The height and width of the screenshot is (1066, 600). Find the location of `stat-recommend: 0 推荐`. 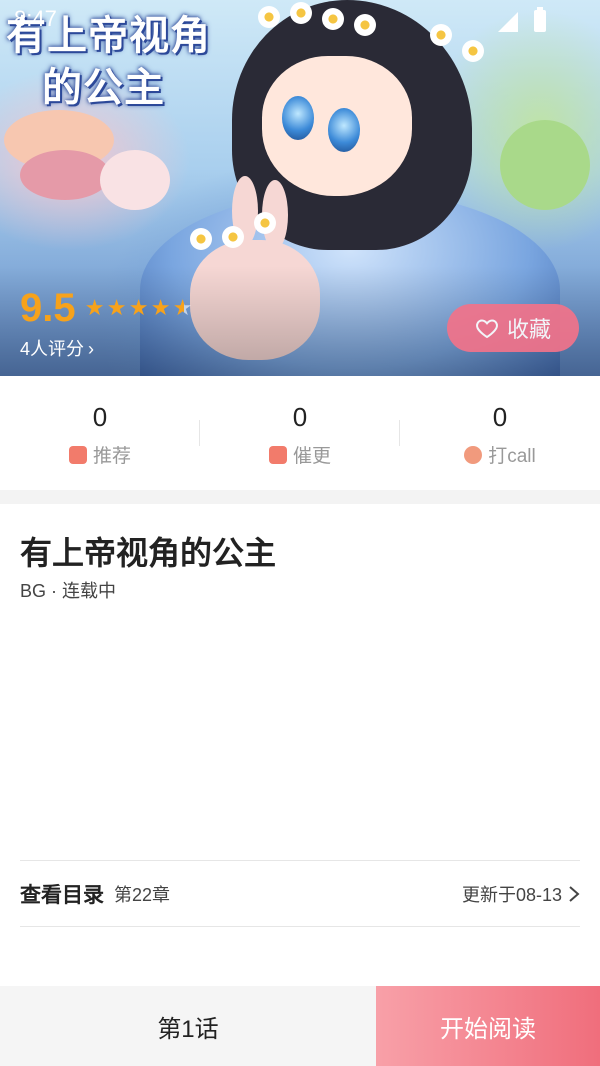

stat-recommend: 0 推荐 is located at coordinates (100, 433).